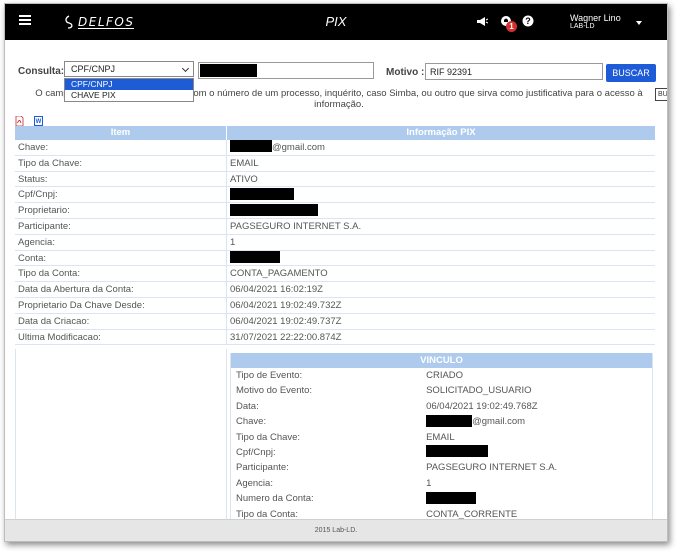 The height and width of the screenshot is (552, 676). I want to click on row-value: ATIVO, so click(441, 179).